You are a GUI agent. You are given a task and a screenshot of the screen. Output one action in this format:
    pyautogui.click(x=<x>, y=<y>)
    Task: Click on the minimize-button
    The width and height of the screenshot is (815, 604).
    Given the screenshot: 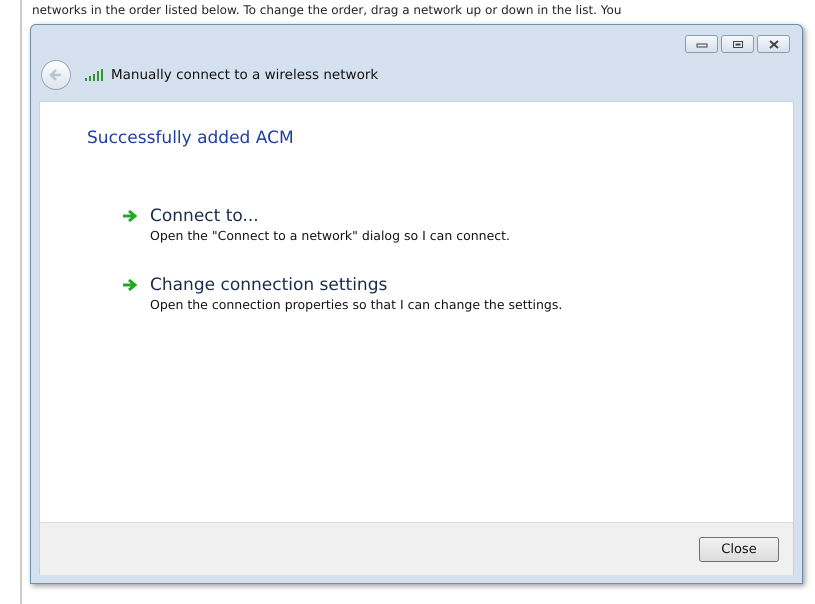 What is the action you would take?
    pyautogui.click(x=701, y=44)
    